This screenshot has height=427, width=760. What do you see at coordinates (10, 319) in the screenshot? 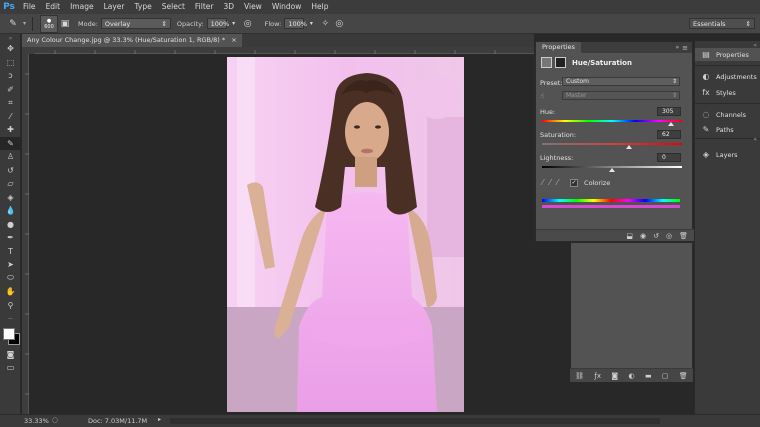
I see `edit-toolbar-icon: ···` at bounding box center [10, 319].